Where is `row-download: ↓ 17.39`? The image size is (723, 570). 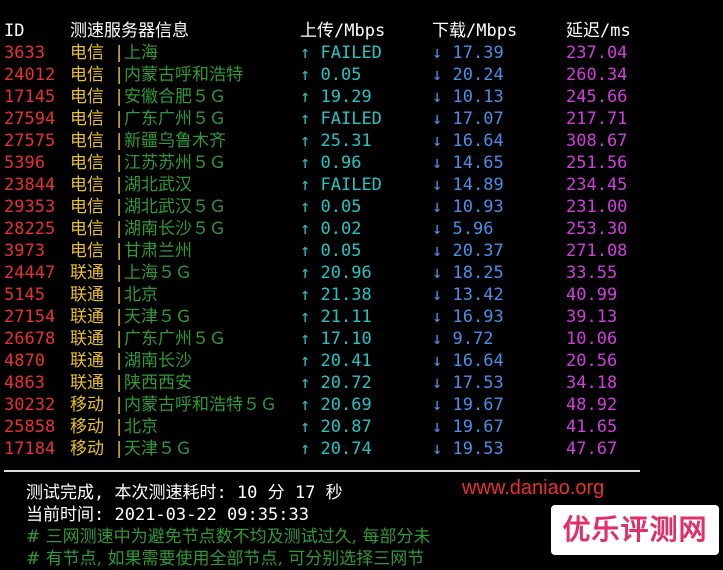
row-download: ↓ 17.39 is located at coordinates (468, 53).